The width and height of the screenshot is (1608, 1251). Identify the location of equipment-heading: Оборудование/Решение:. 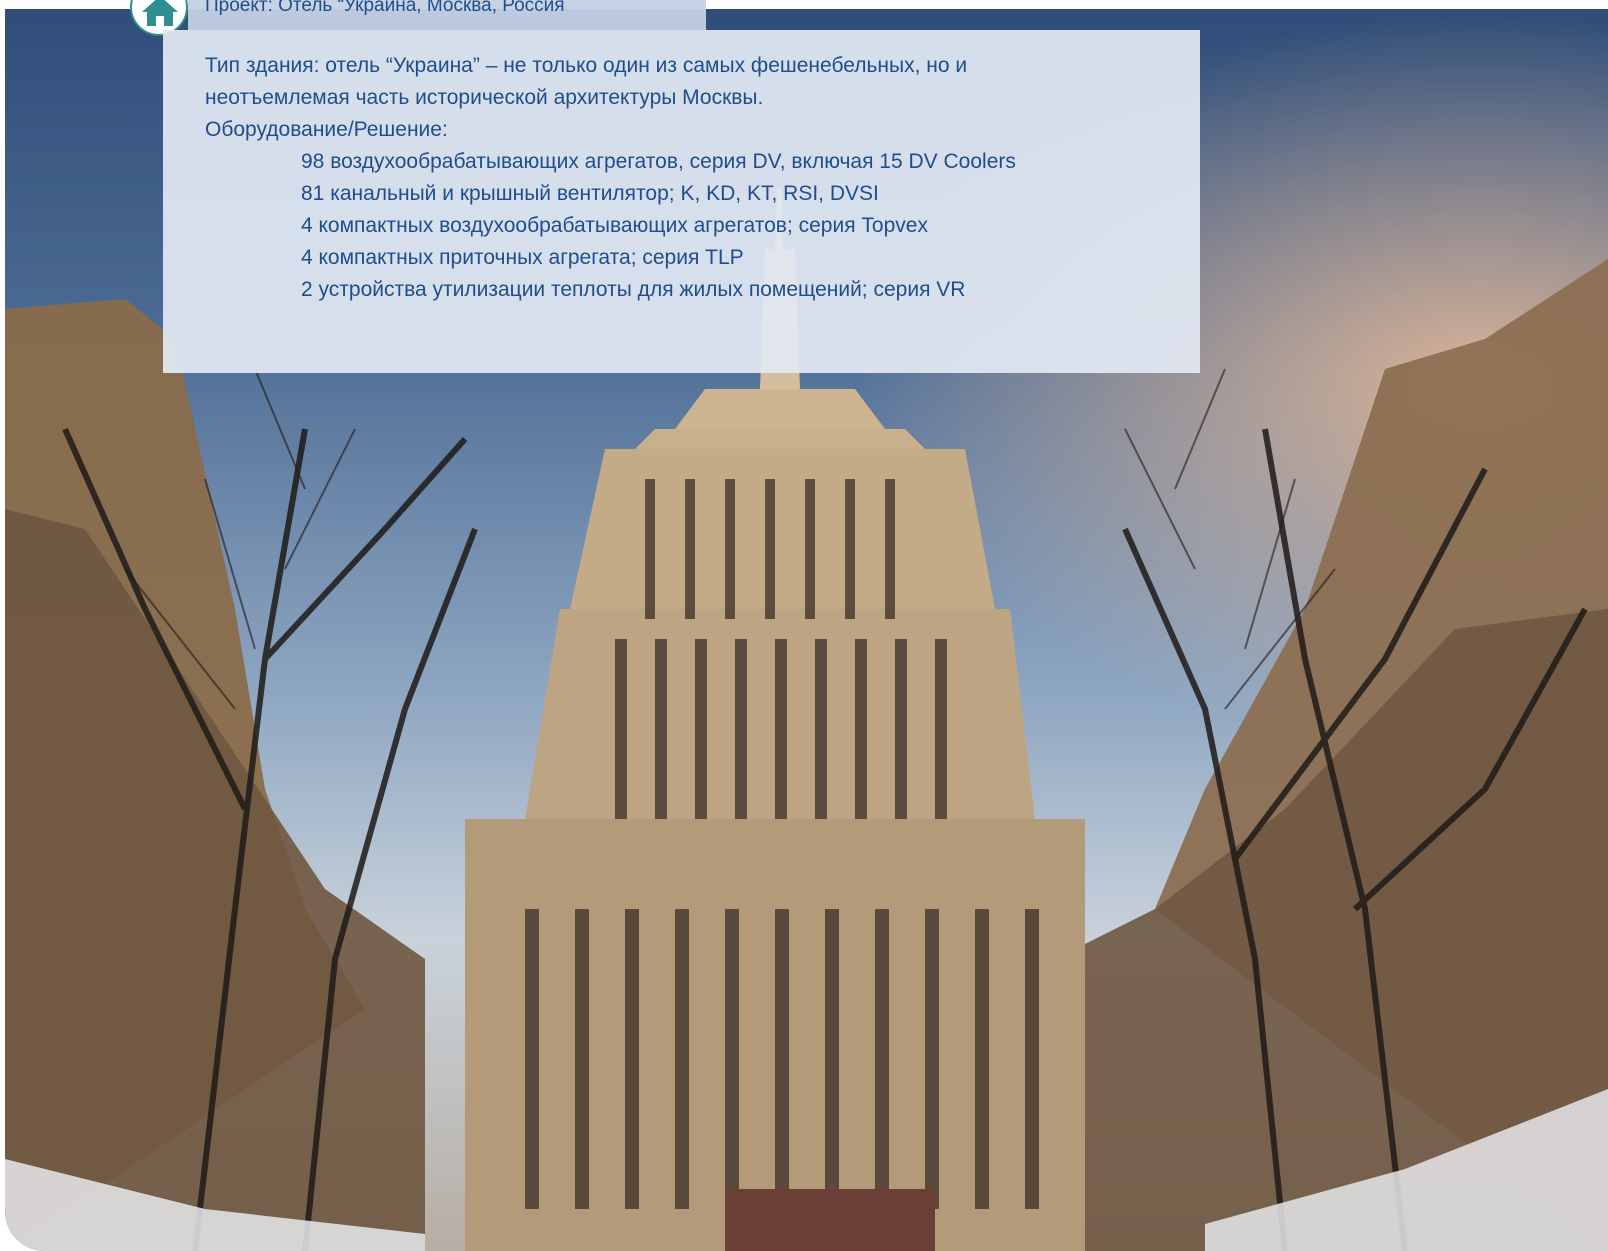
(326, 129).